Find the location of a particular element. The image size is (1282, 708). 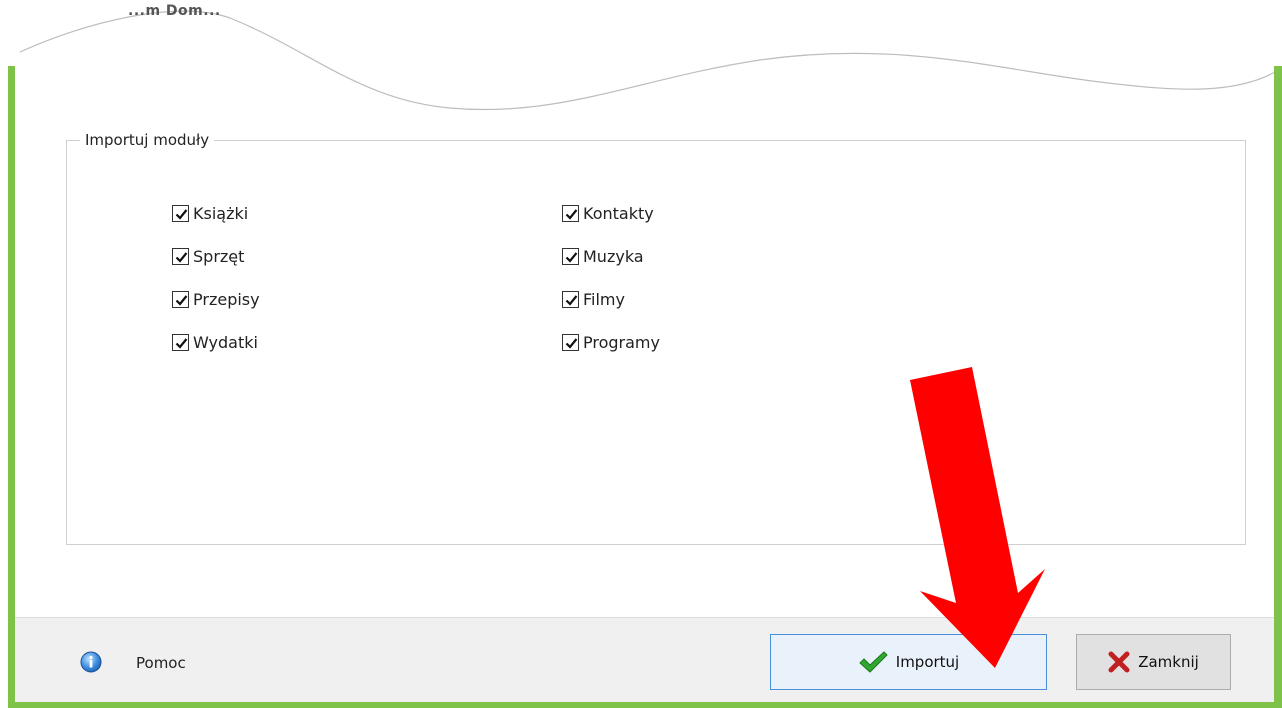

checkbox-label: Programy is located at coordinates (621, 342).